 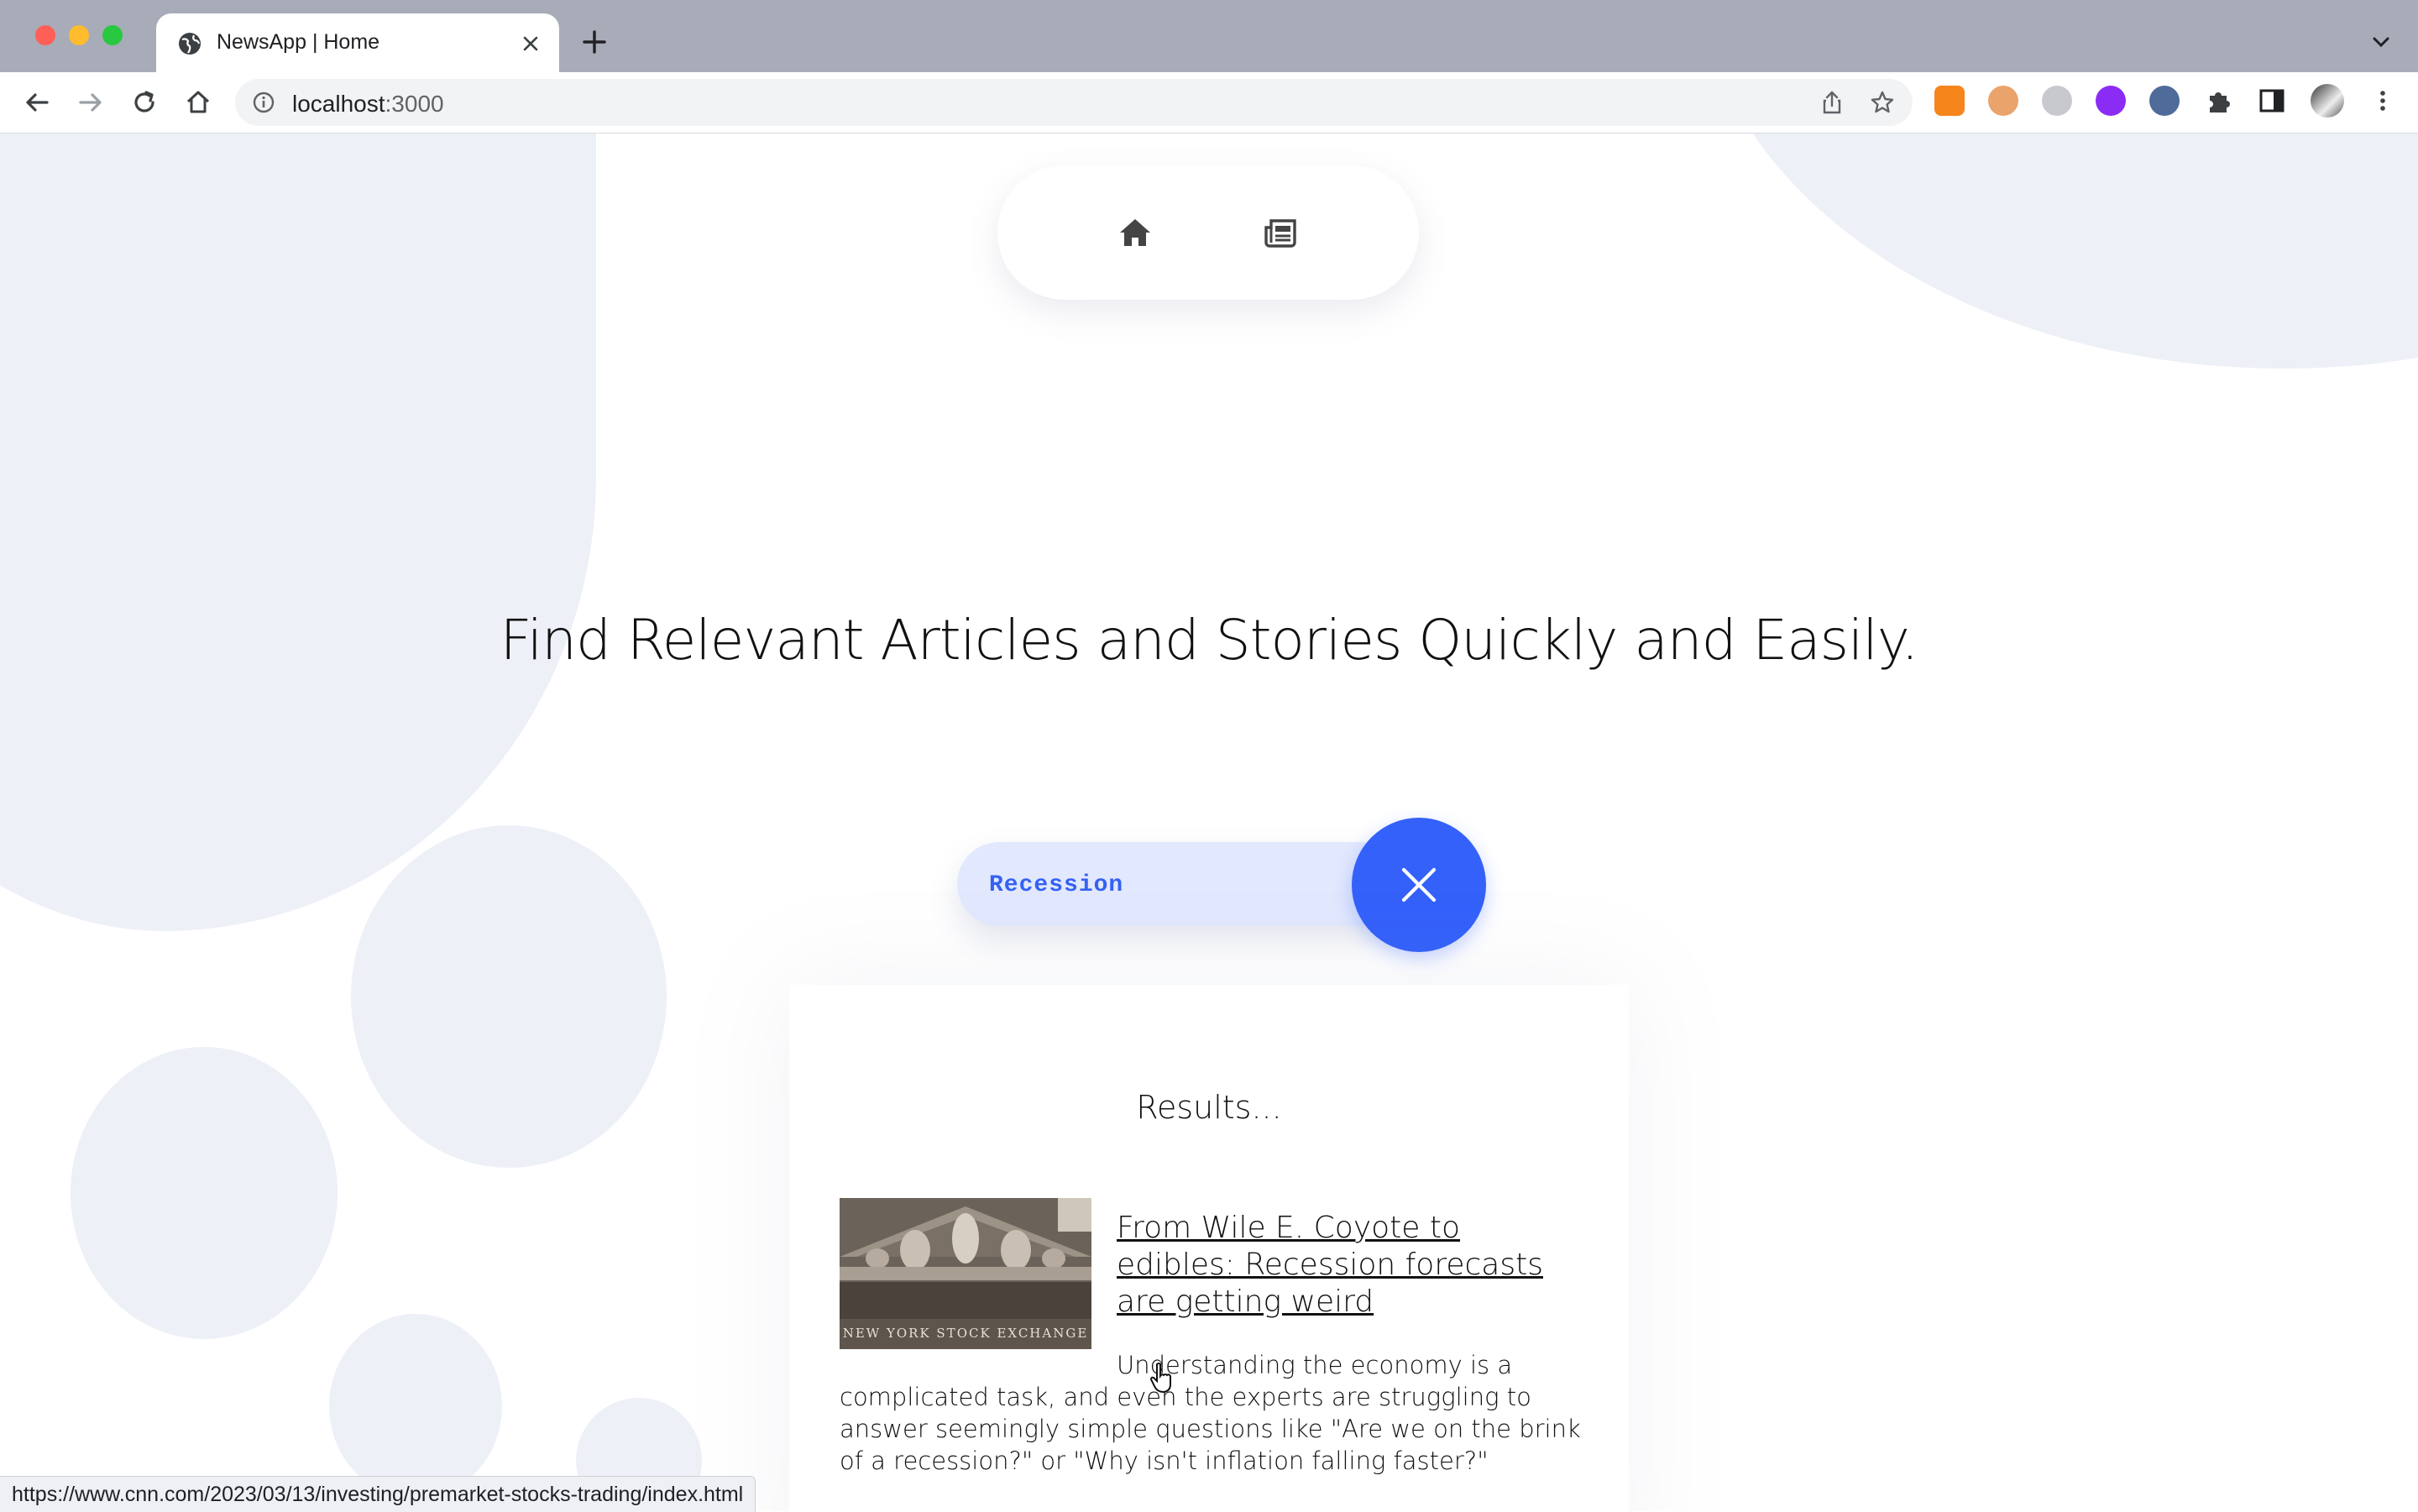 I want to click on forward-arrow-icon, so click(x=90, y=102).